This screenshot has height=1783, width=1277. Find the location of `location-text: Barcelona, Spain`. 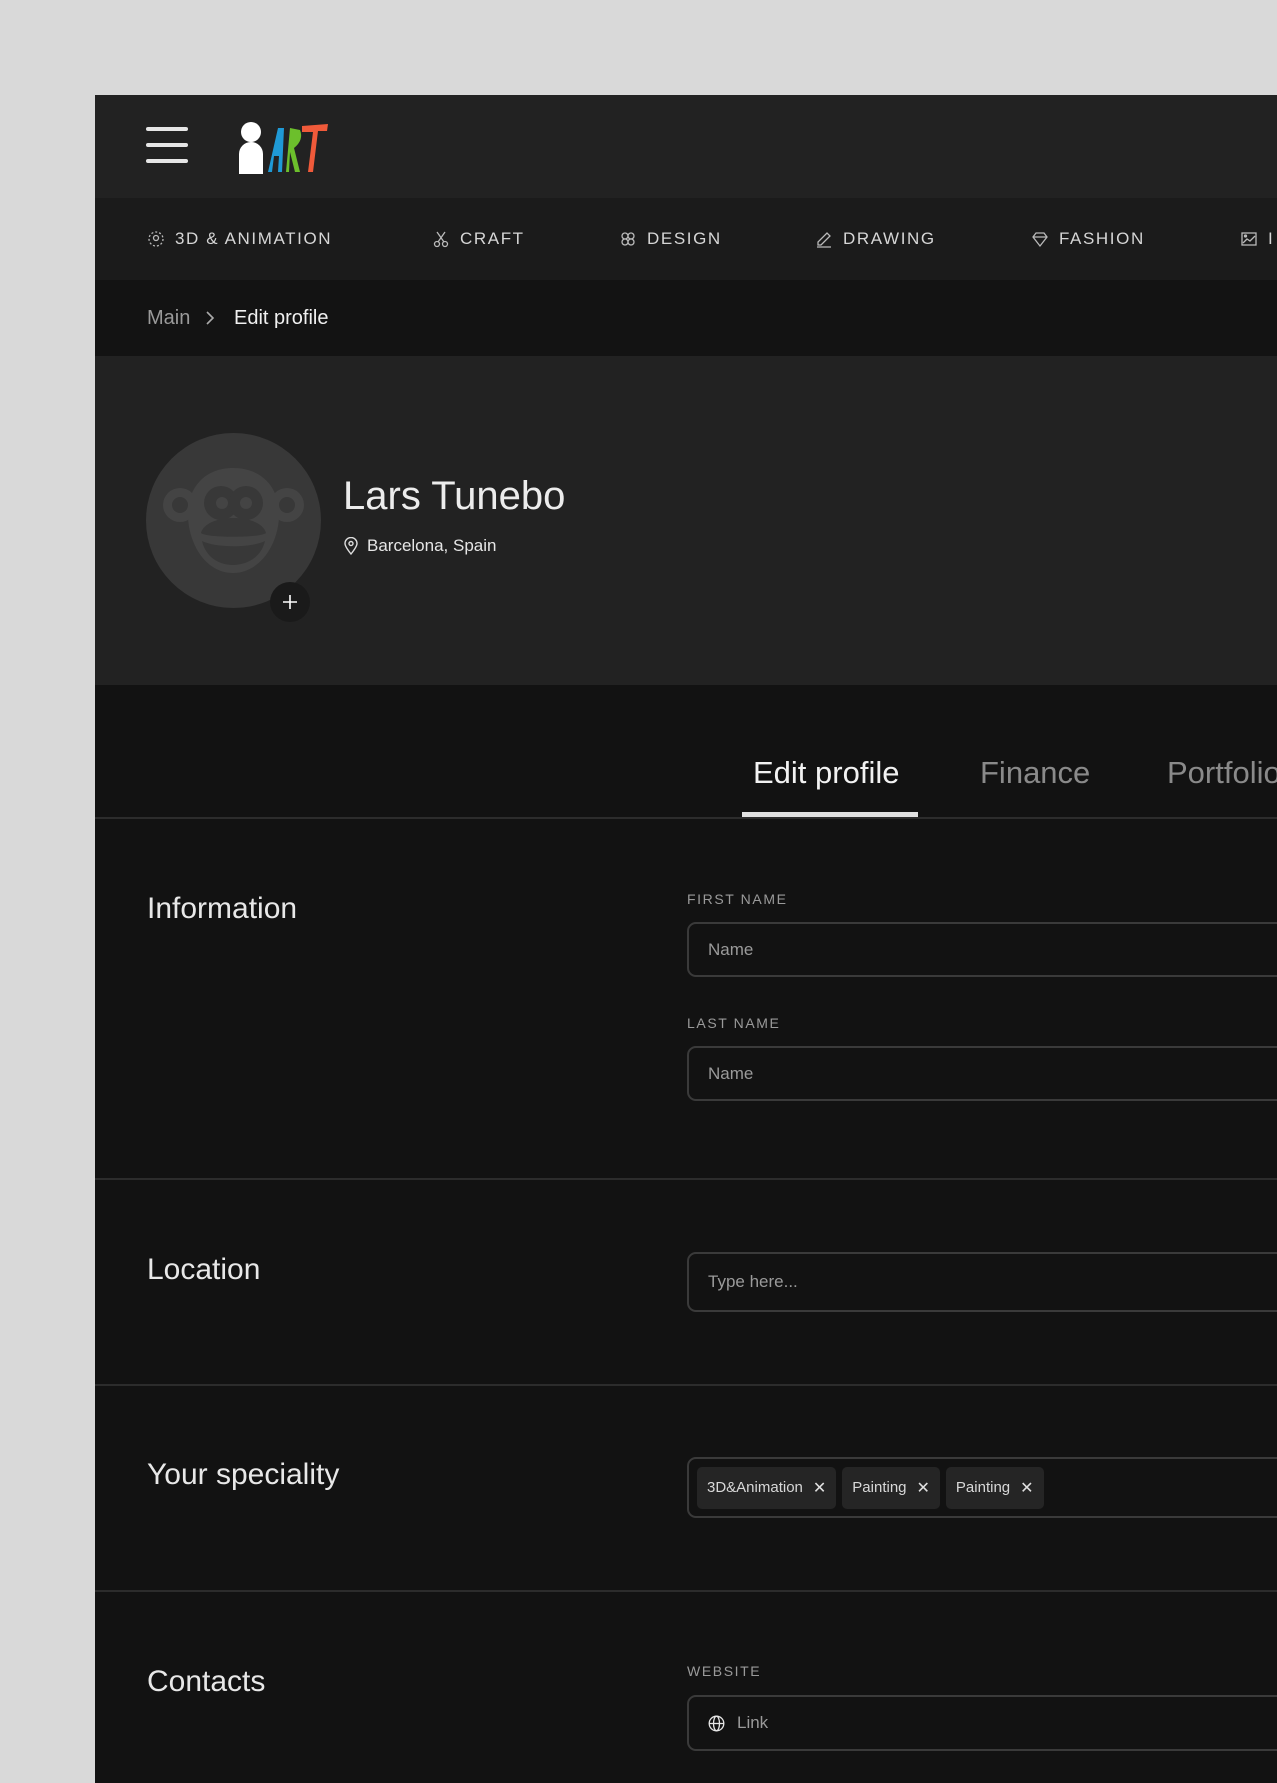

location-text: Barcelona, Spain is located at coordinates (432, 545).